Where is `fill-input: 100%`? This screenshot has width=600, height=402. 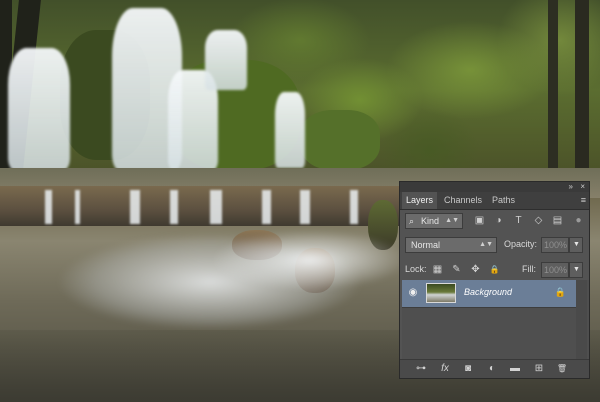
fill-input: 100% is located at coordinates (555, 270).